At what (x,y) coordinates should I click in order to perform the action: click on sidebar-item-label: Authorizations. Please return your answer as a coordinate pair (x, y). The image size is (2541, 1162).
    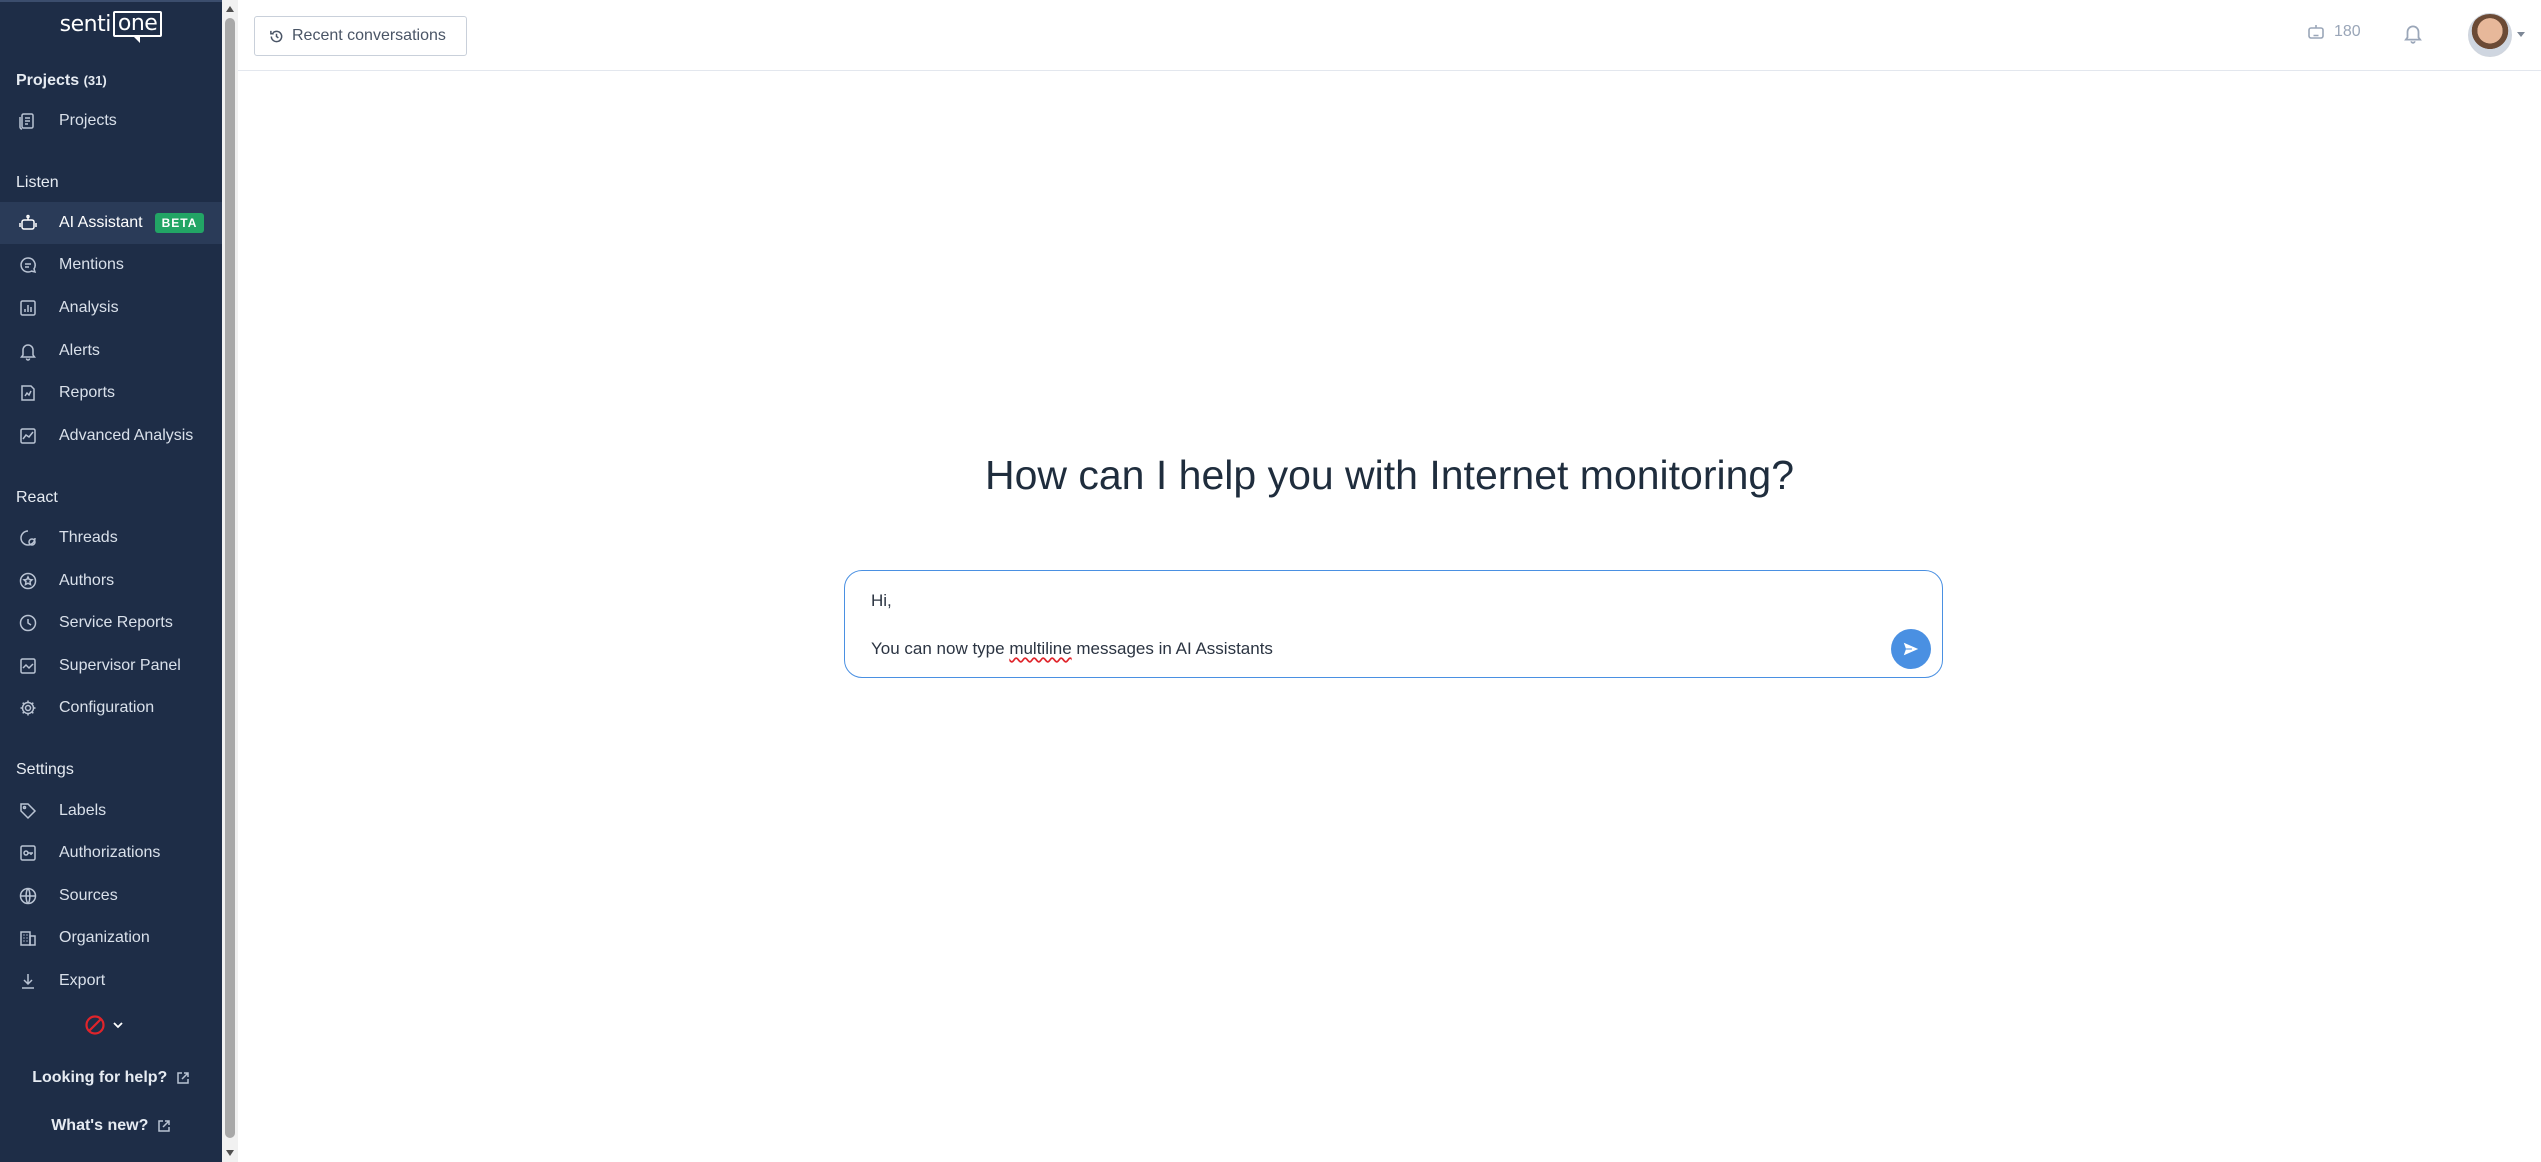
    Looking at the image, I should click on (110, 852).